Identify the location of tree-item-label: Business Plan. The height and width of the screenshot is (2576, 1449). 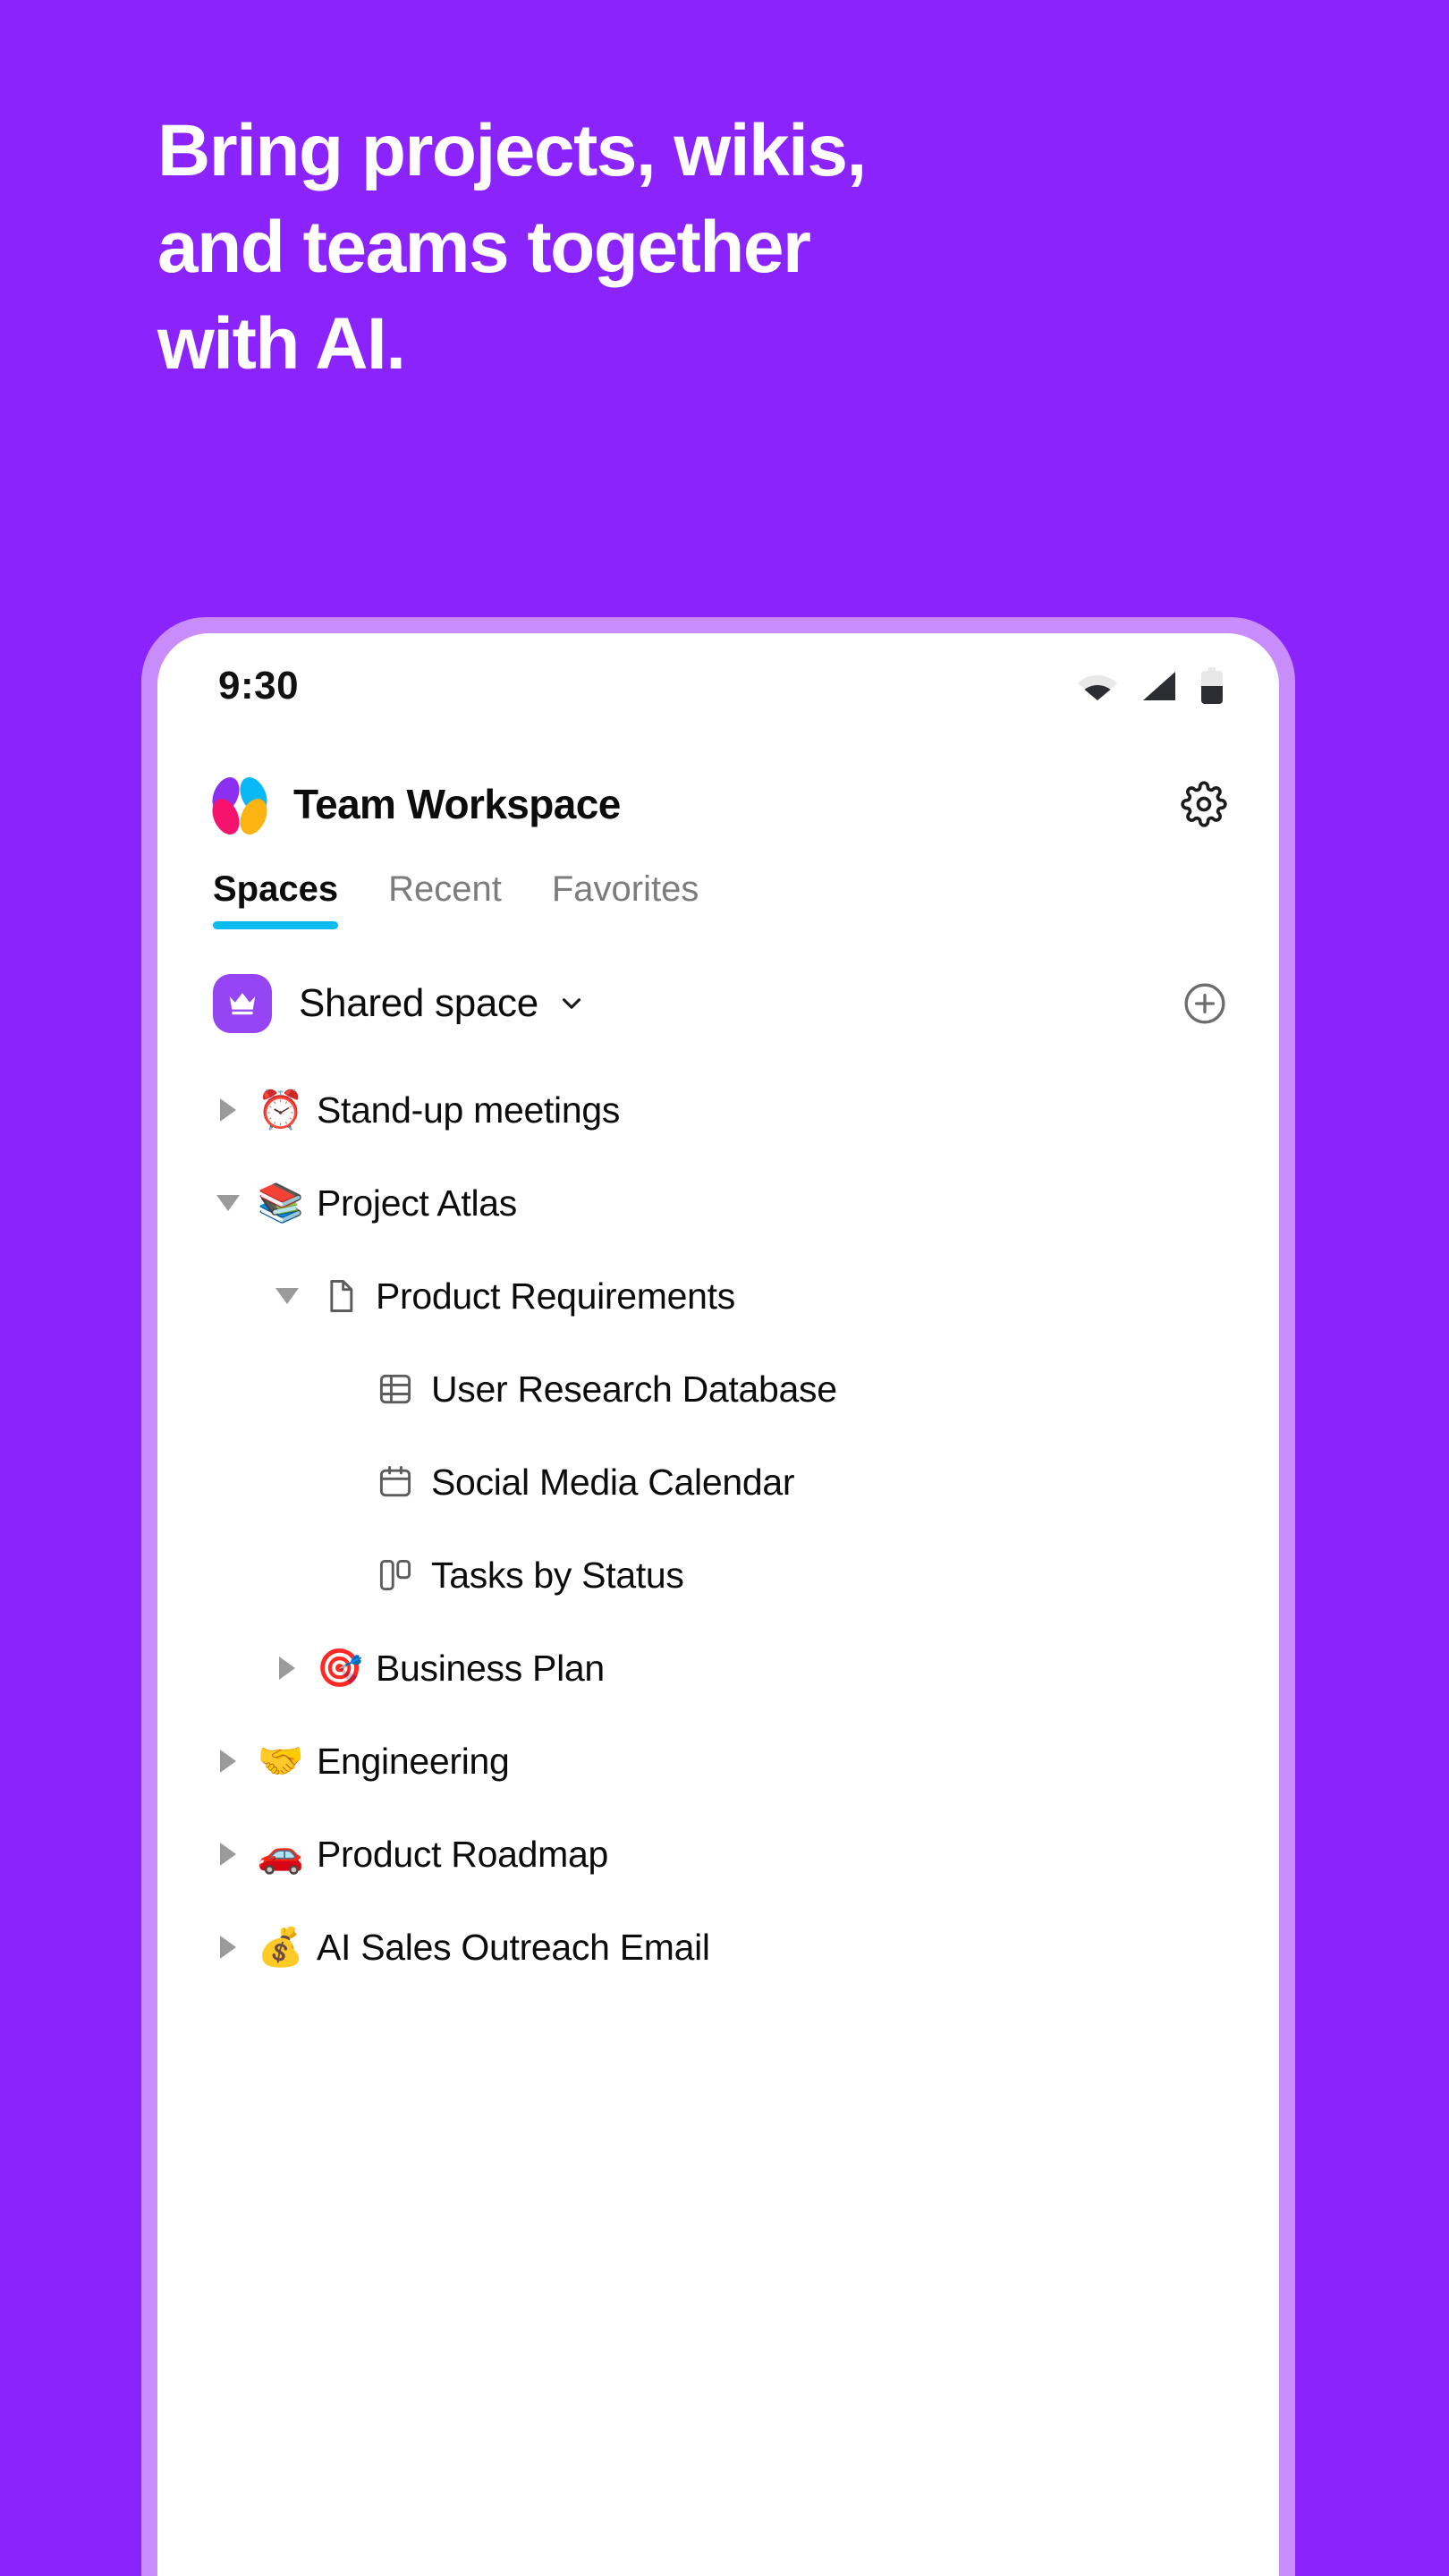
(490, 1668).